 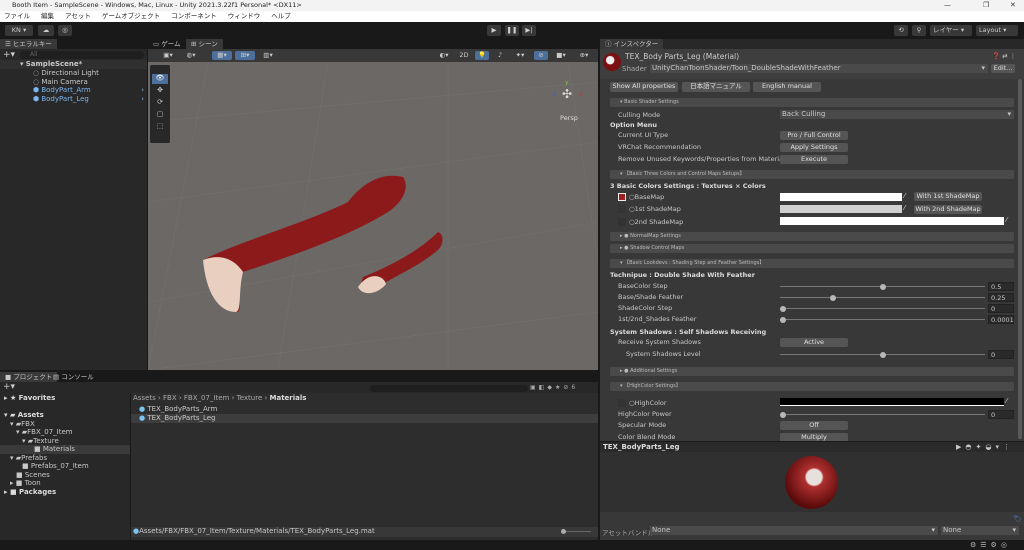 I want to click on shade1-texture-thumb, so click(x=622, y=209).